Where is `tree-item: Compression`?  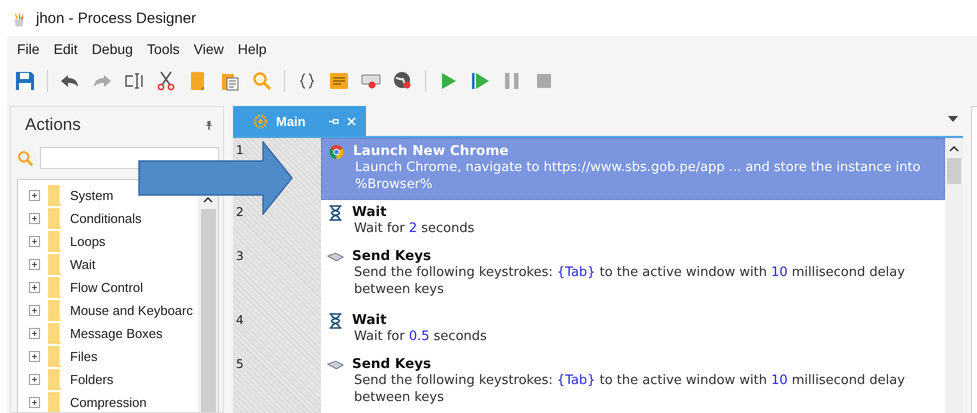
tree-item: Compression is located at coordinates (108, 402).